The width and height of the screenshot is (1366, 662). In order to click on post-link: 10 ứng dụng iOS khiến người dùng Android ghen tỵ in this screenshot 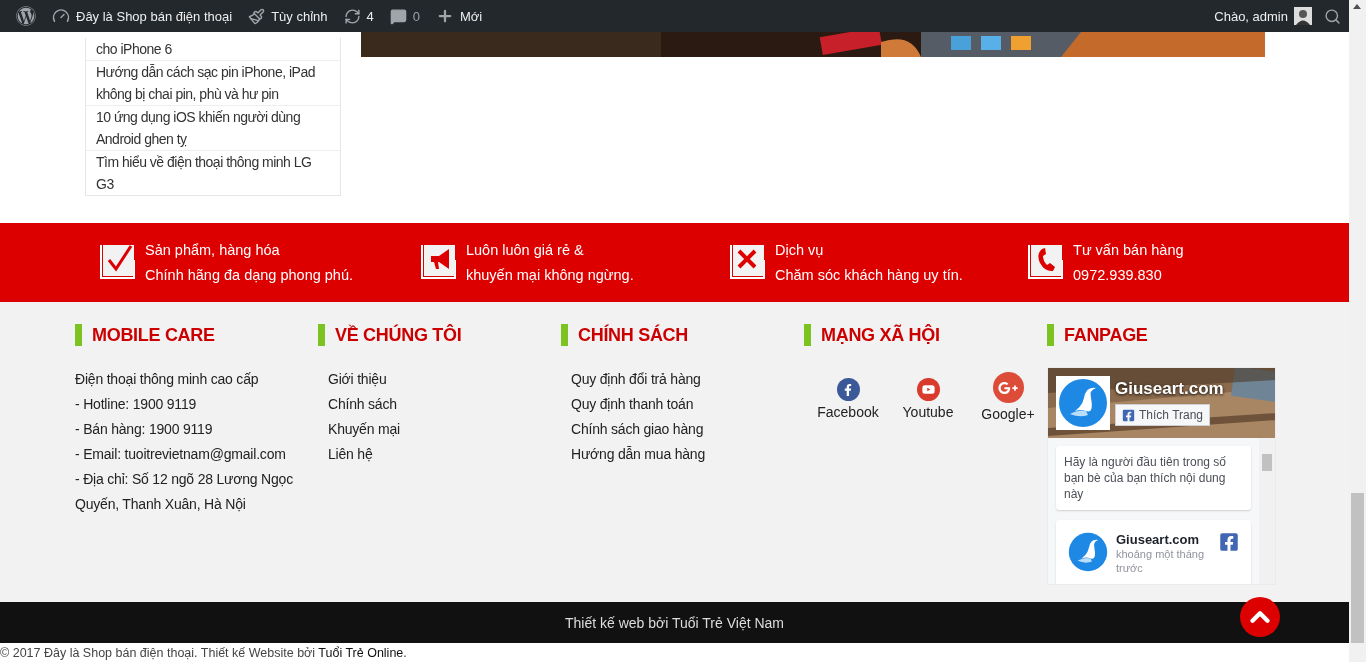, I will do `click(213, 127)`.